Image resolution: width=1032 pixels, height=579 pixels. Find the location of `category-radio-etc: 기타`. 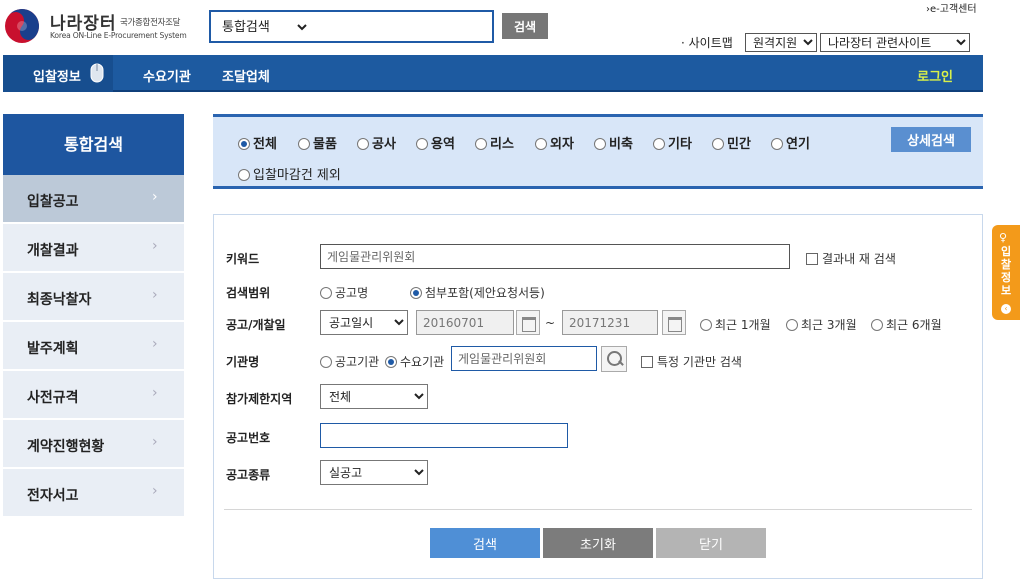

category-radio-etc: 기타 is located at coordinates (672, 142).